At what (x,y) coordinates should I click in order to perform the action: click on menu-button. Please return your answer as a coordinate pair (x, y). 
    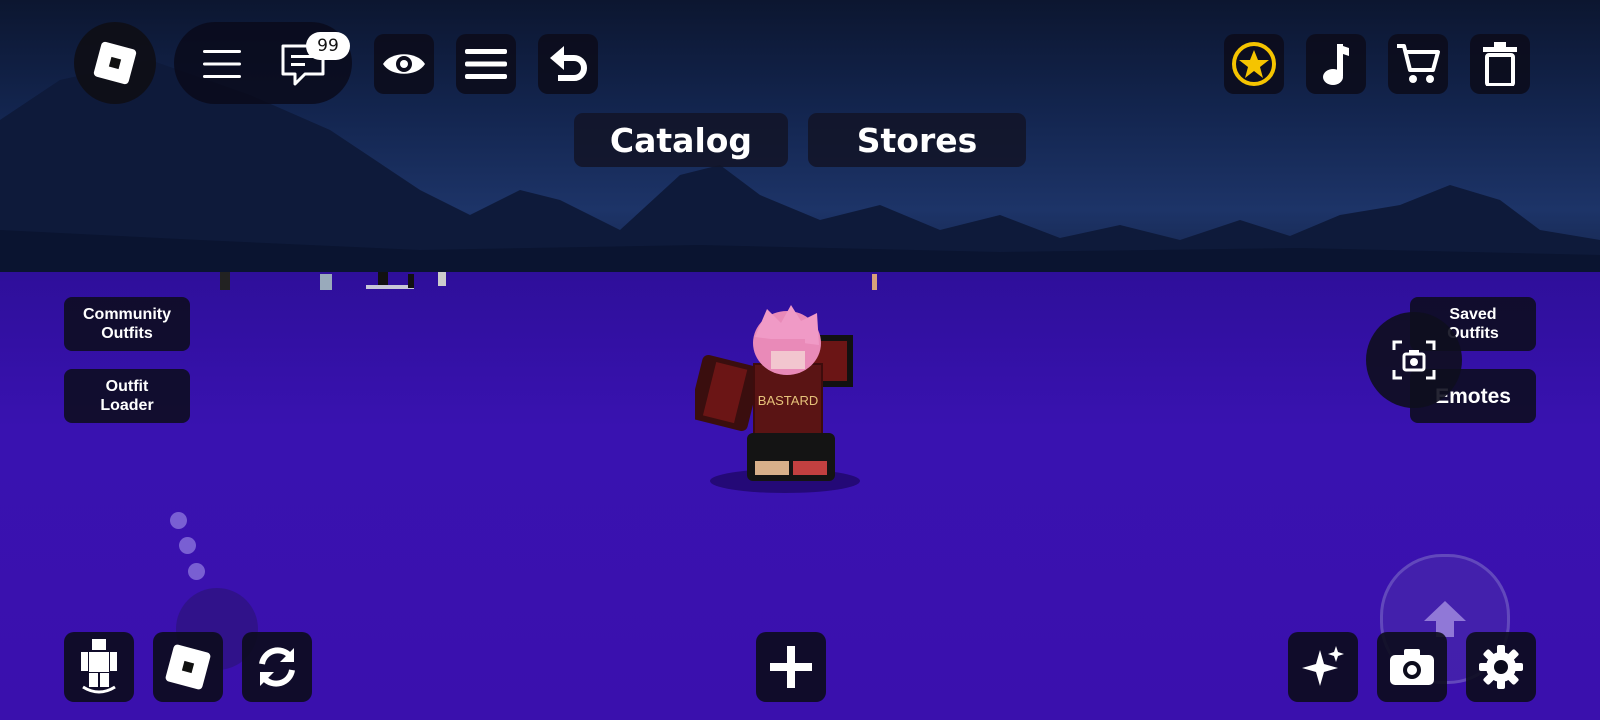
    Looking at the image, I should click on (222, 64).